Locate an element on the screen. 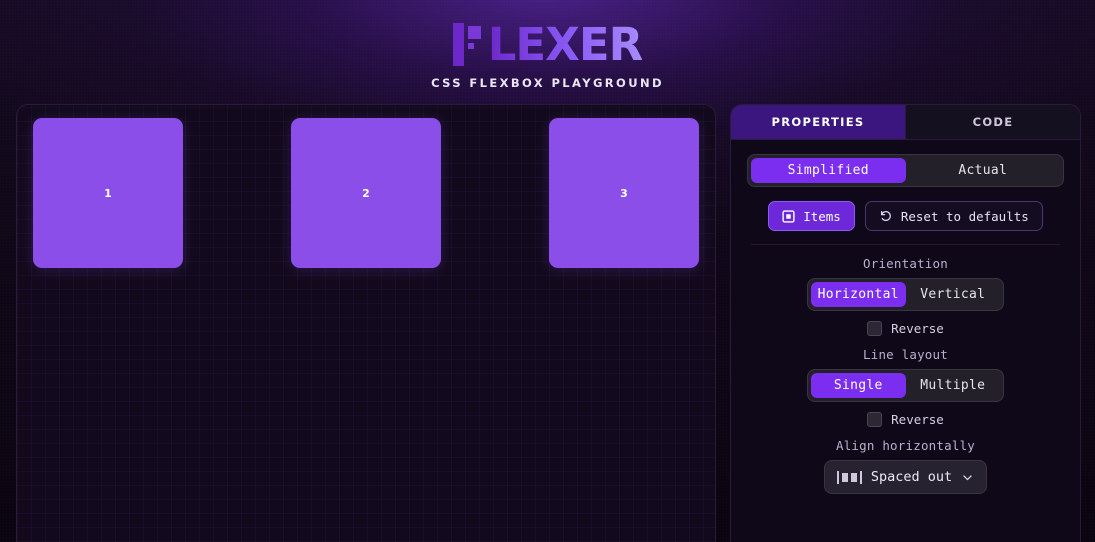 The height and width of the screenshot is (542, 1095). align-horizontally-select: Spaced out is located at coordinates (905, 477).